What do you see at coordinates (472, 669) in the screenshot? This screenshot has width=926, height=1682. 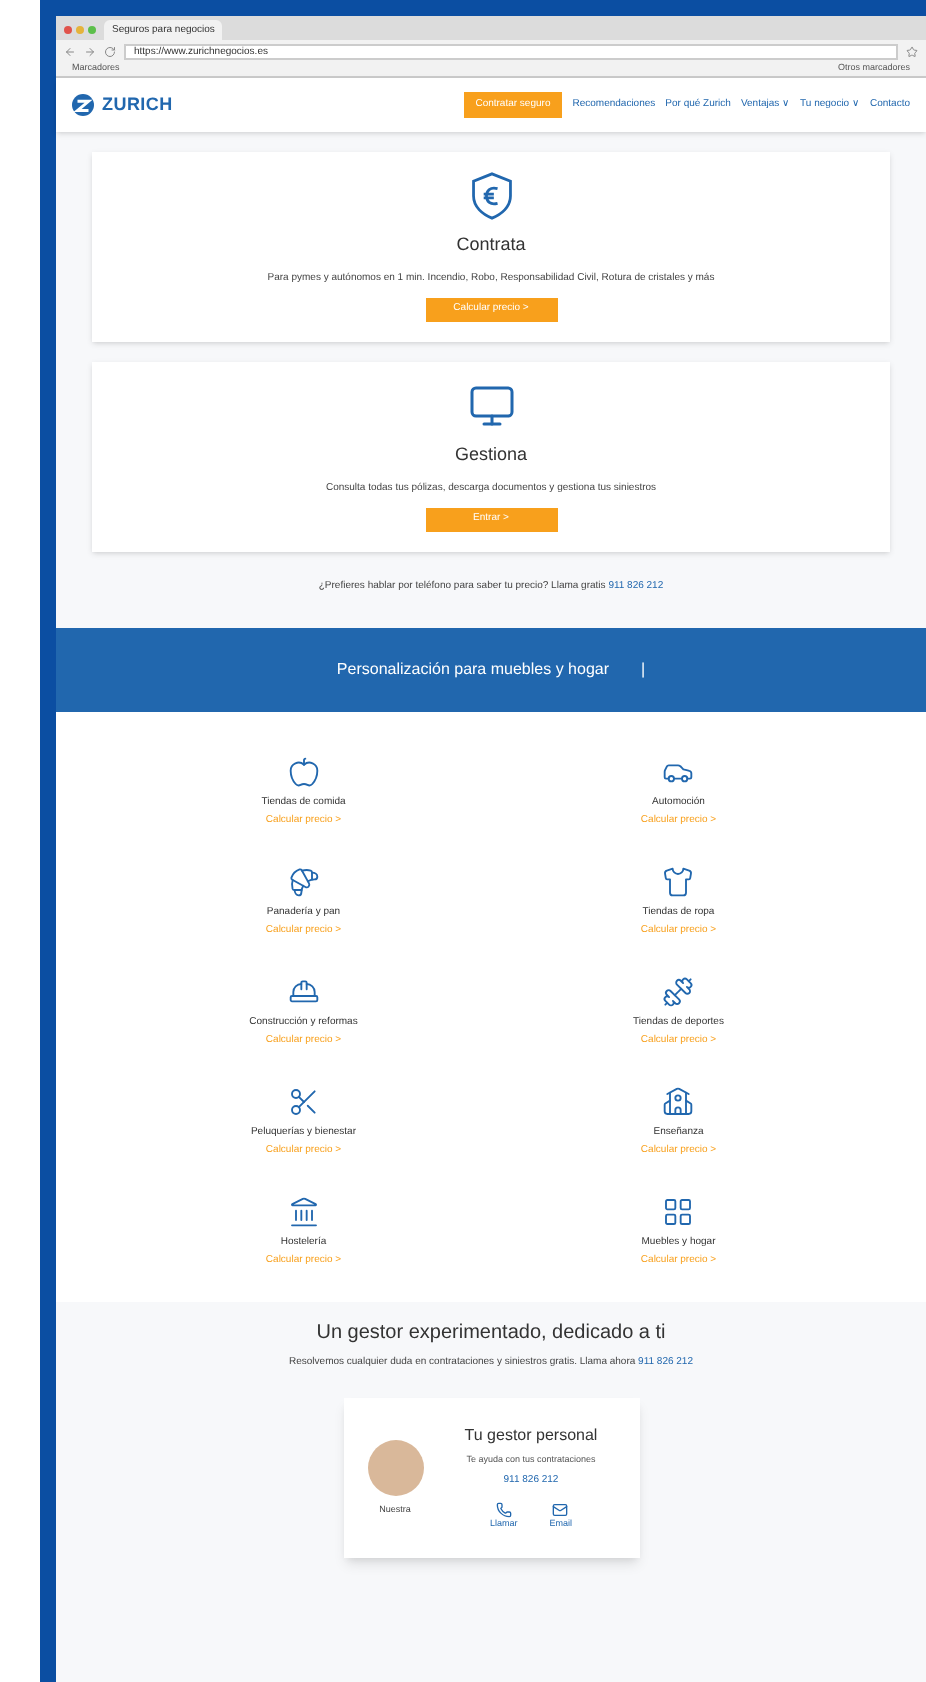 I see `banner-title: Personalización para muebles y hogar` at bounding box center [472, 669].